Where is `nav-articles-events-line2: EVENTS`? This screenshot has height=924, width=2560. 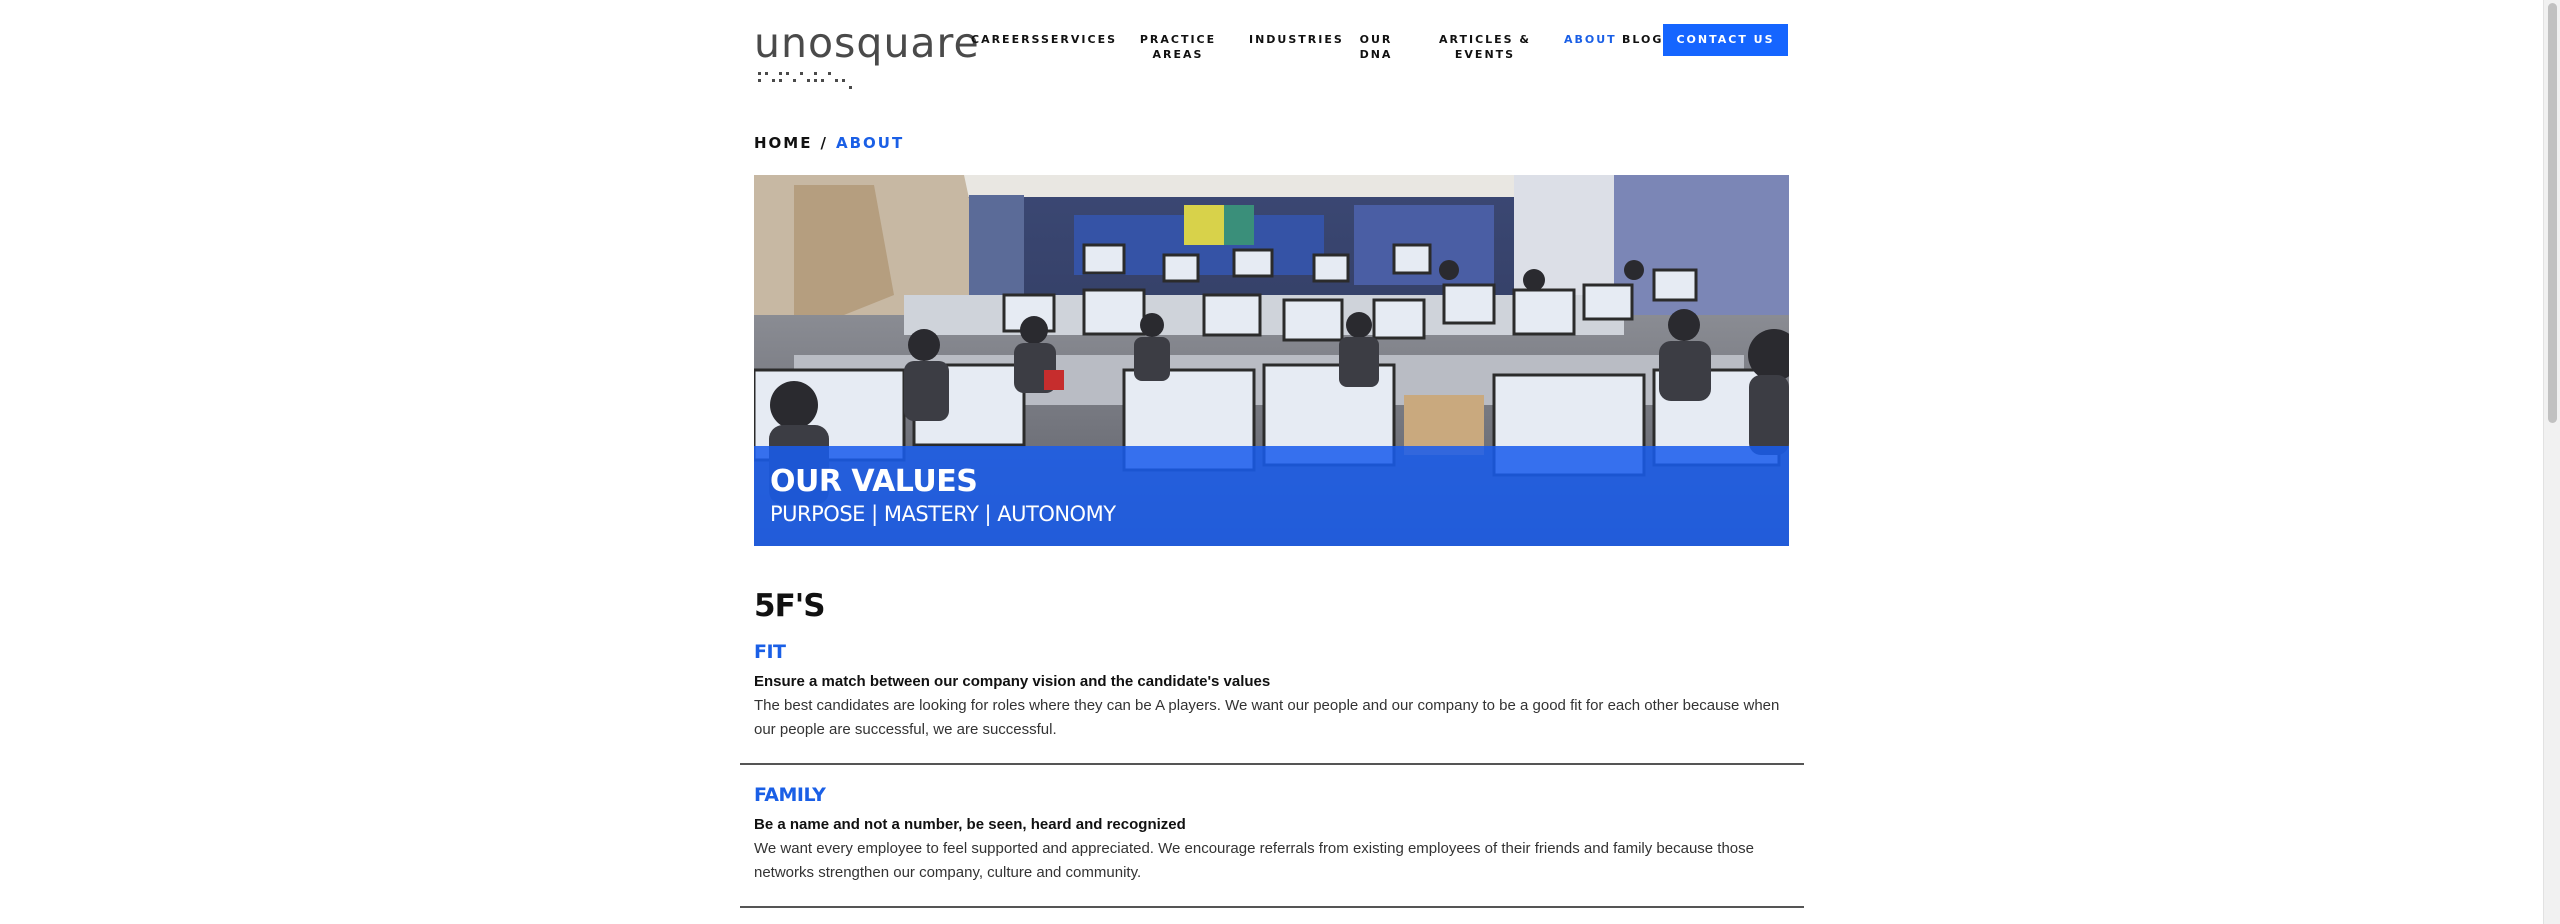 nav-articles-events-line2: EVENTS is located at coordinates (1485, 54).